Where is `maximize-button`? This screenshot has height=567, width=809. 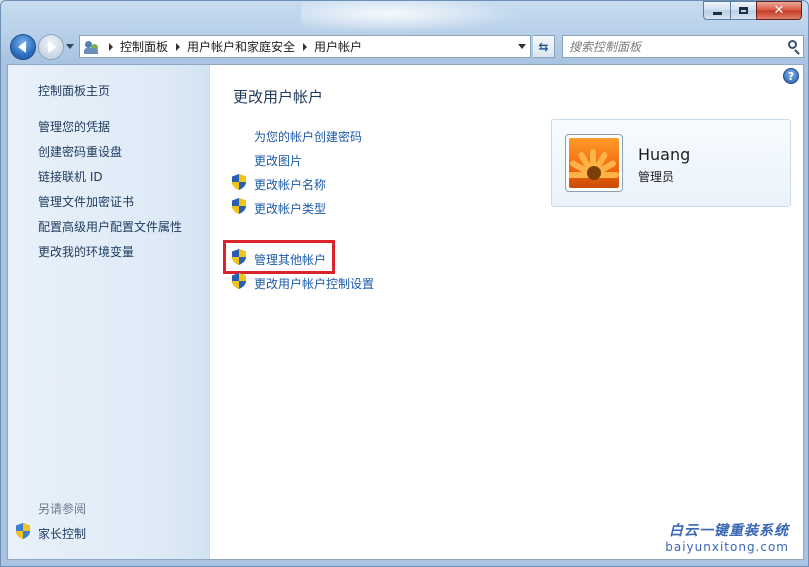 maximize-button is located at coordinates (743, 10).